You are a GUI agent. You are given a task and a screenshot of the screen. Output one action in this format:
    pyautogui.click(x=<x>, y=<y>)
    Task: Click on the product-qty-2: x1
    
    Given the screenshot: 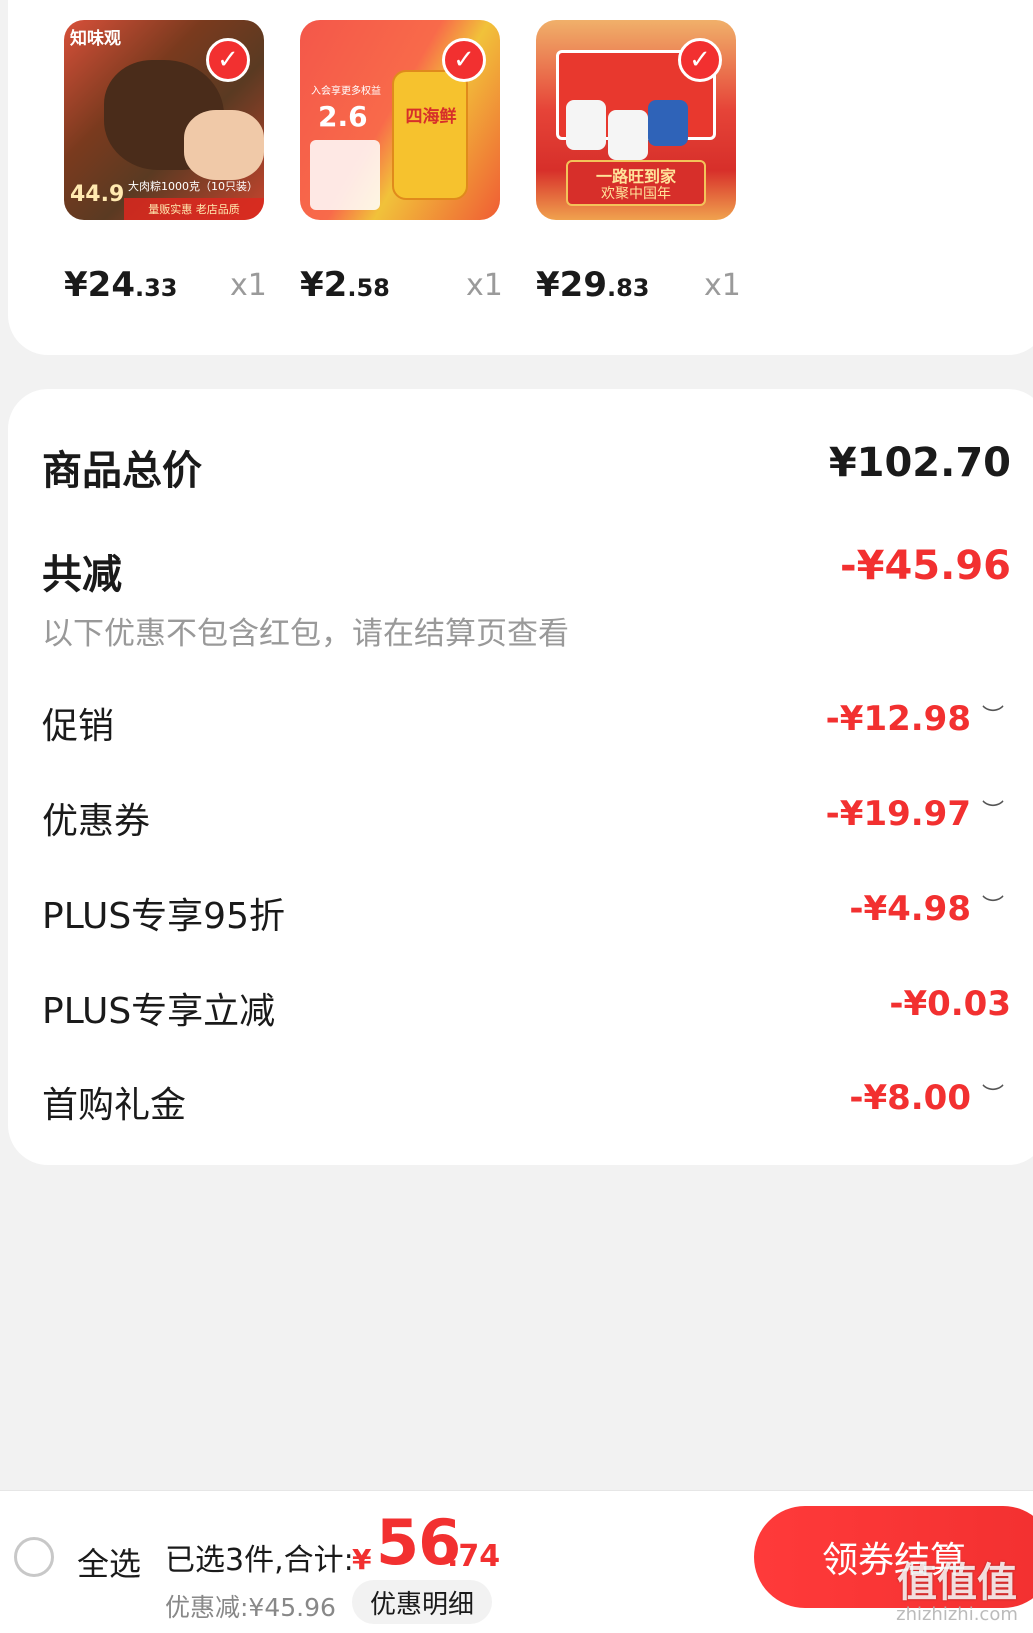 What is the action you would take?
    pyautogui.click(x=484, y=285)
    